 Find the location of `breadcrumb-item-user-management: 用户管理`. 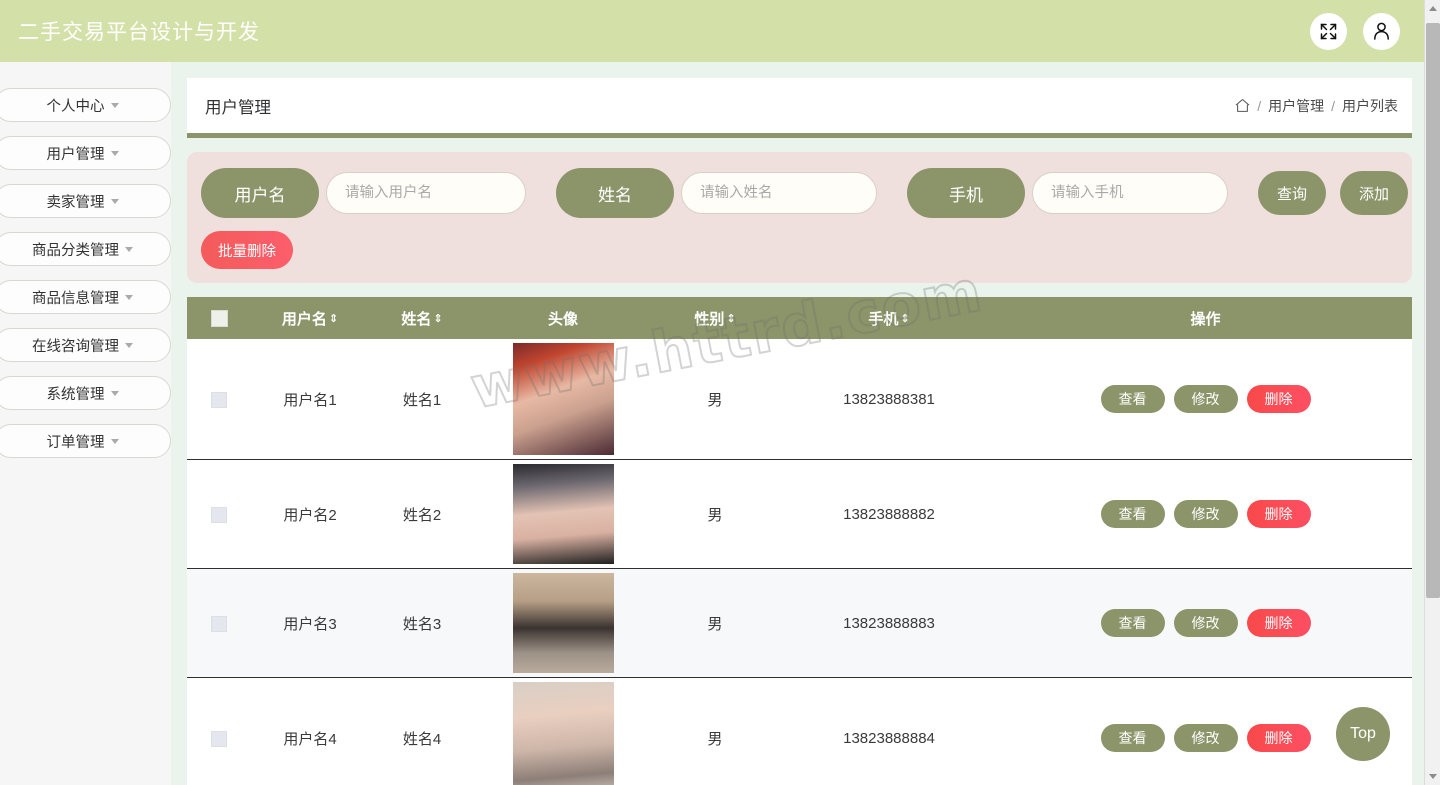

breadcrumb-item-user-management: 用户管理 is located at coordinates (1296, 106).